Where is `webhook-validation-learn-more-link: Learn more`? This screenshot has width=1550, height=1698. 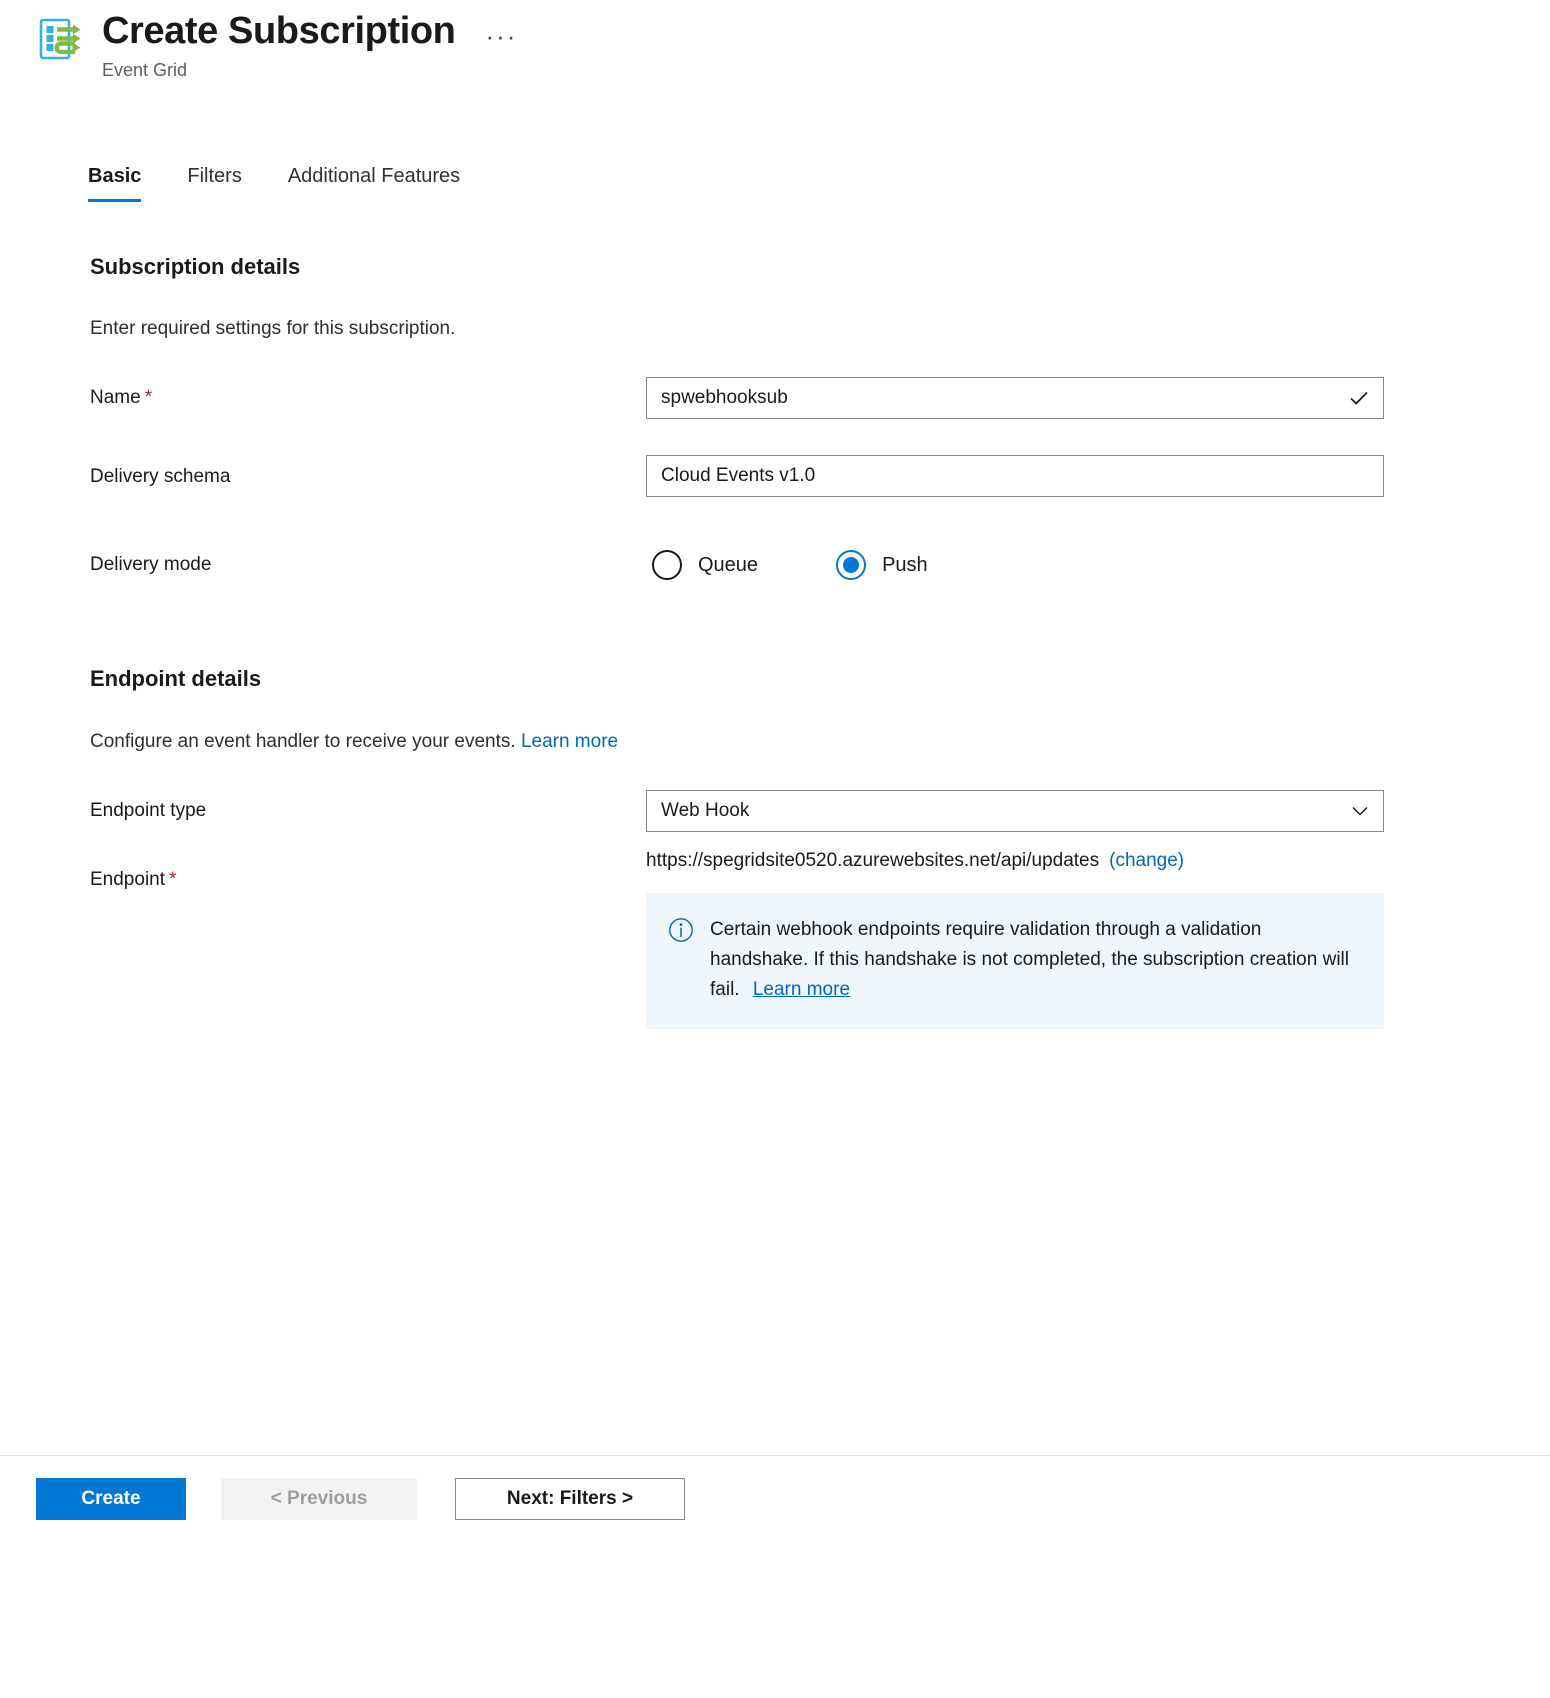
webhook-validation-learn-more-link: Learn more is located at coordinates (801, 989).